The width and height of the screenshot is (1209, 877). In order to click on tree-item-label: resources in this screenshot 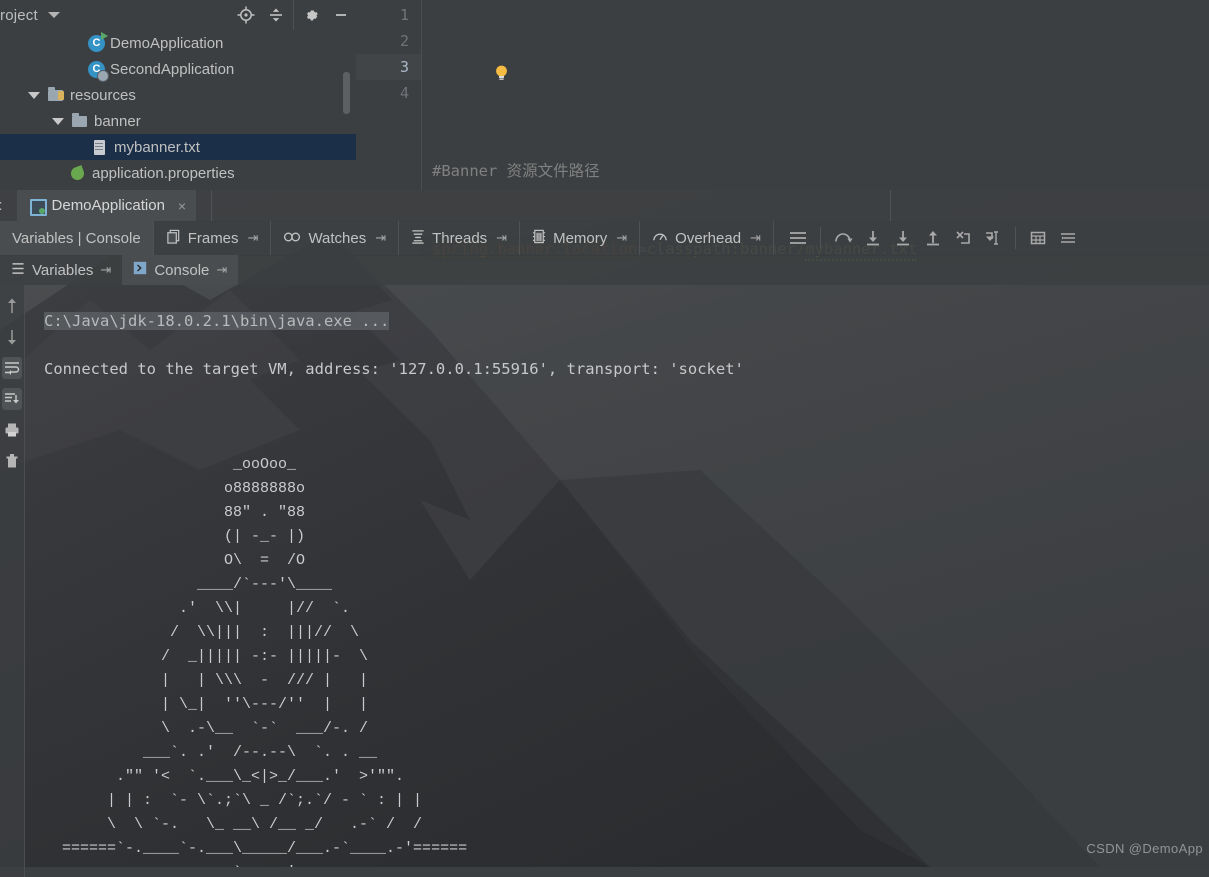, I will do `click(103, 95)`.